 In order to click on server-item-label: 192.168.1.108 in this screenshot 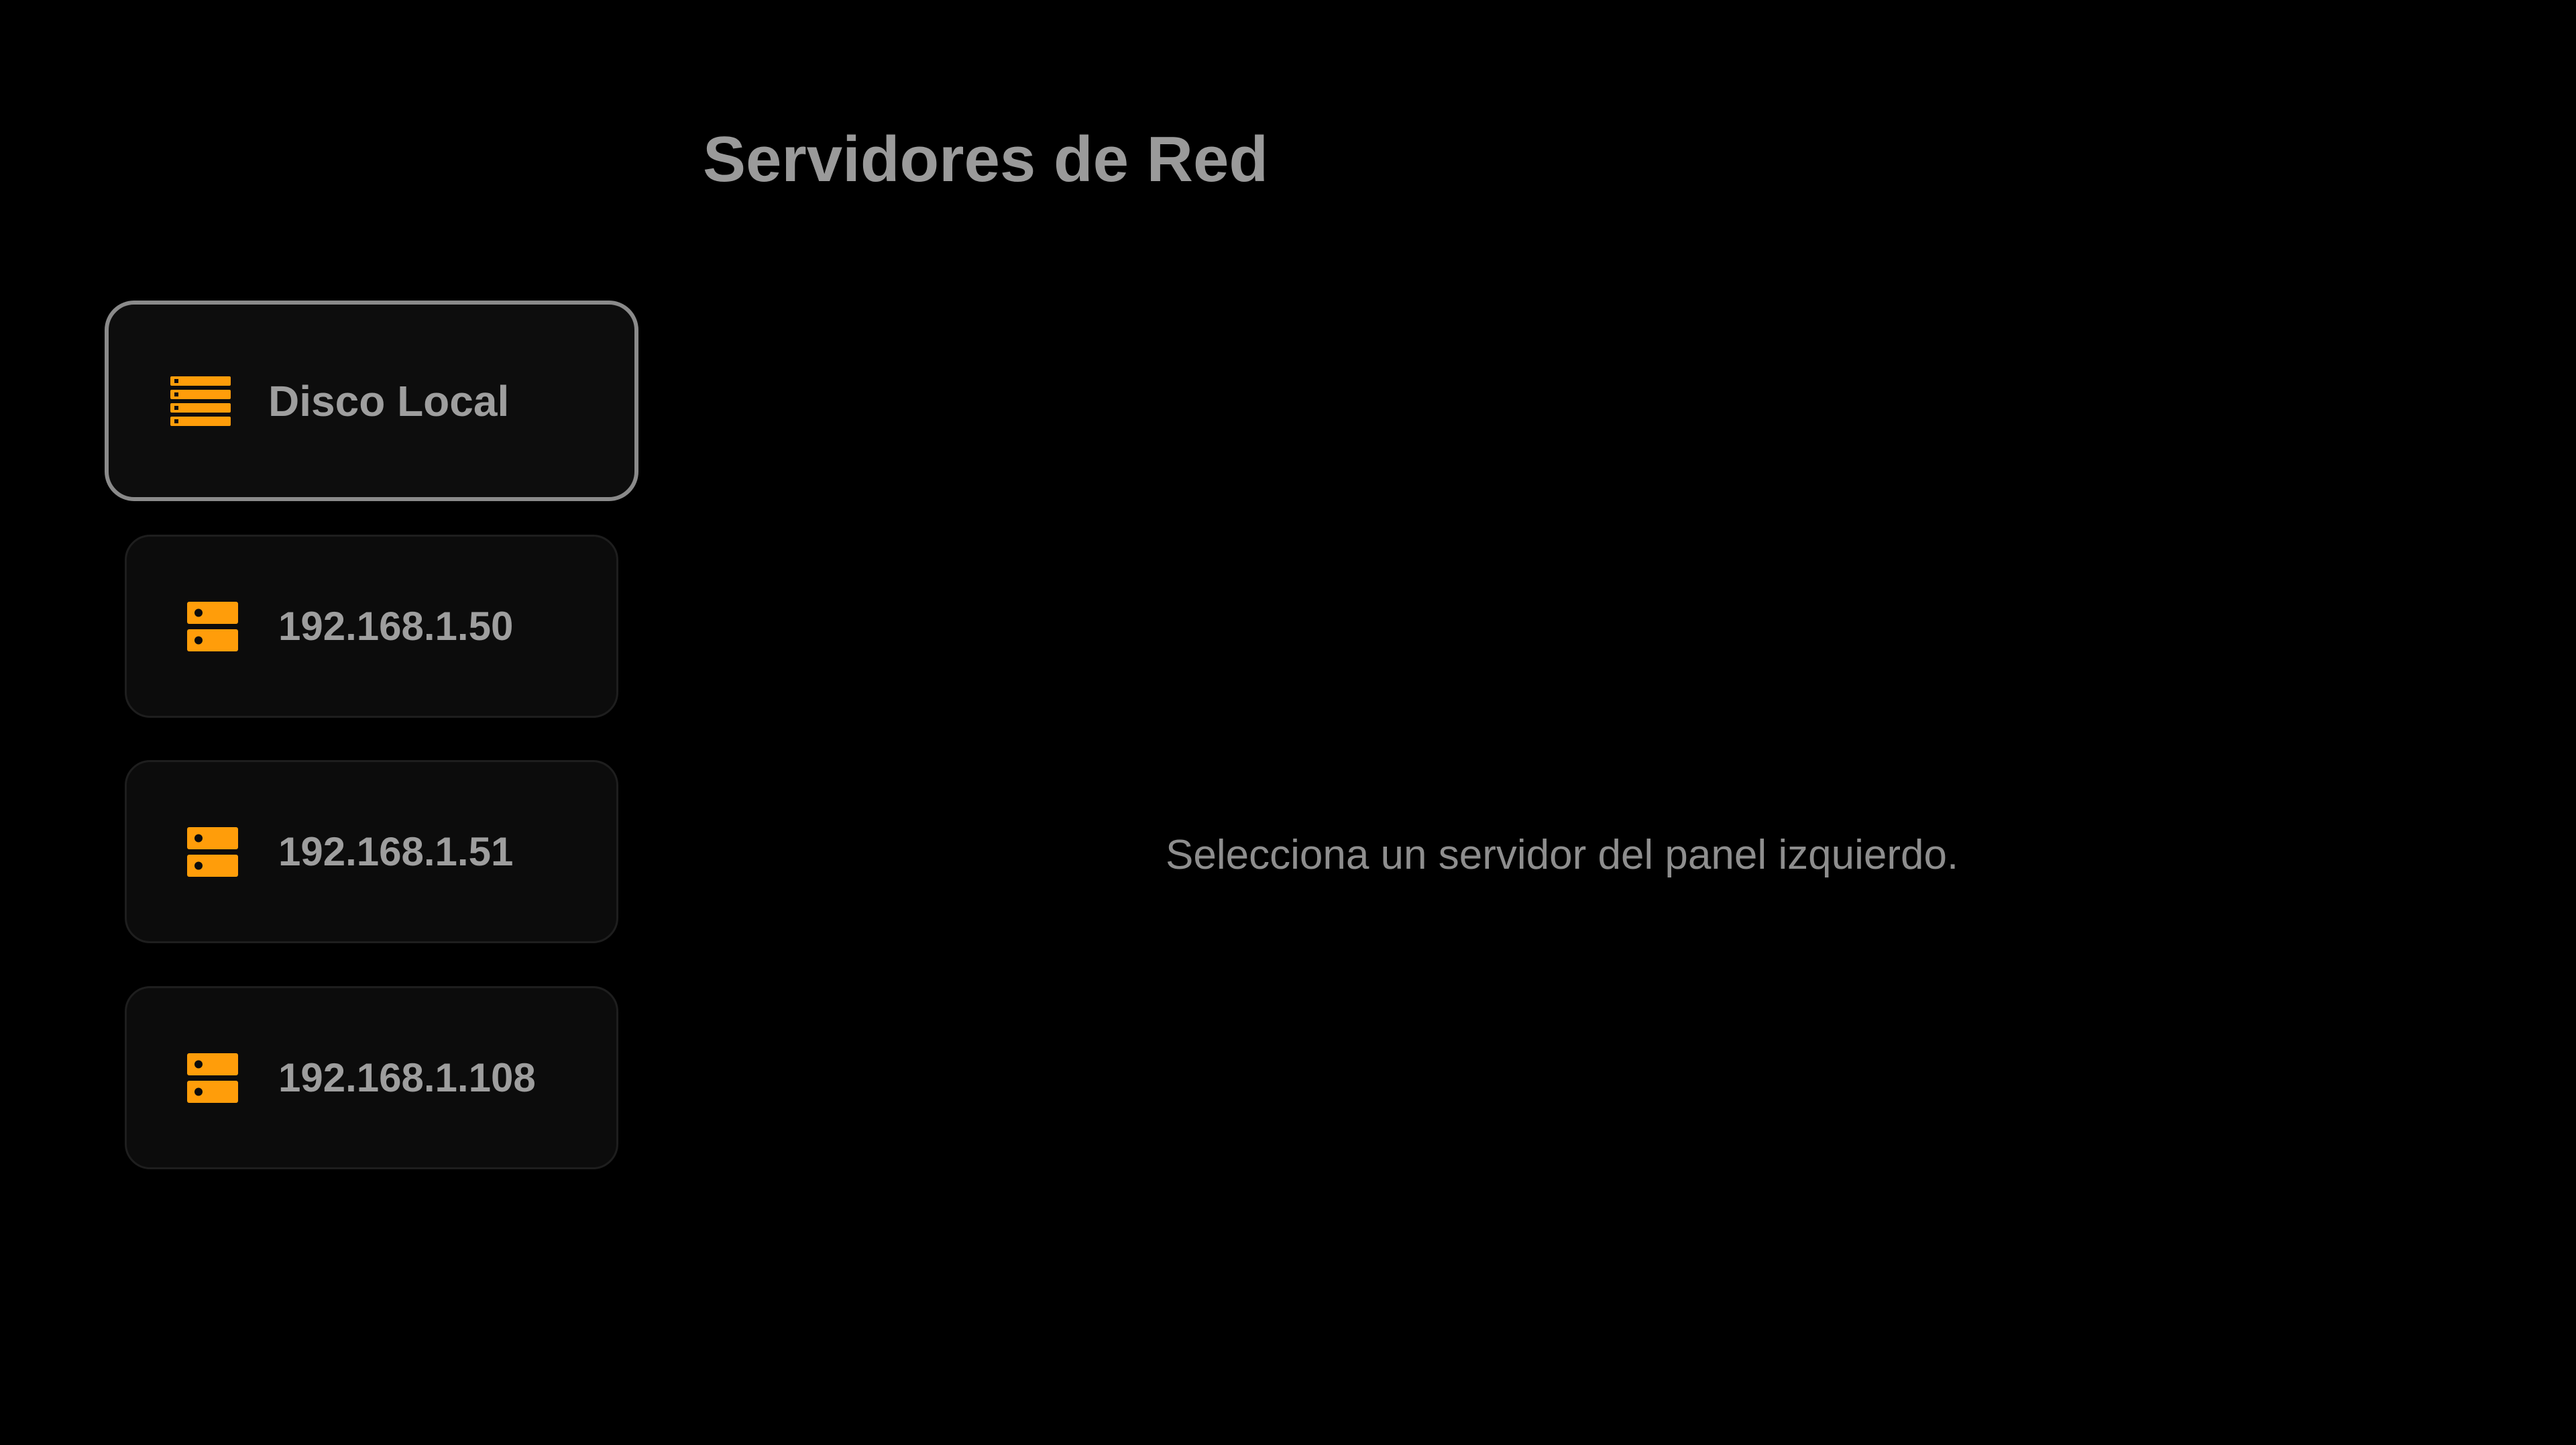, I will do `click(407, 1077)`.